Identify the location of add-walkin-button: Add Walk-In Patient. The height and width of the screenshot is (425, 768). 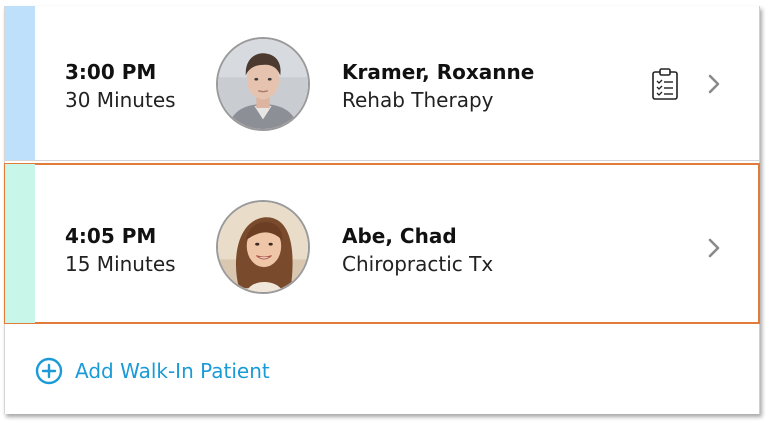
(152, 371).